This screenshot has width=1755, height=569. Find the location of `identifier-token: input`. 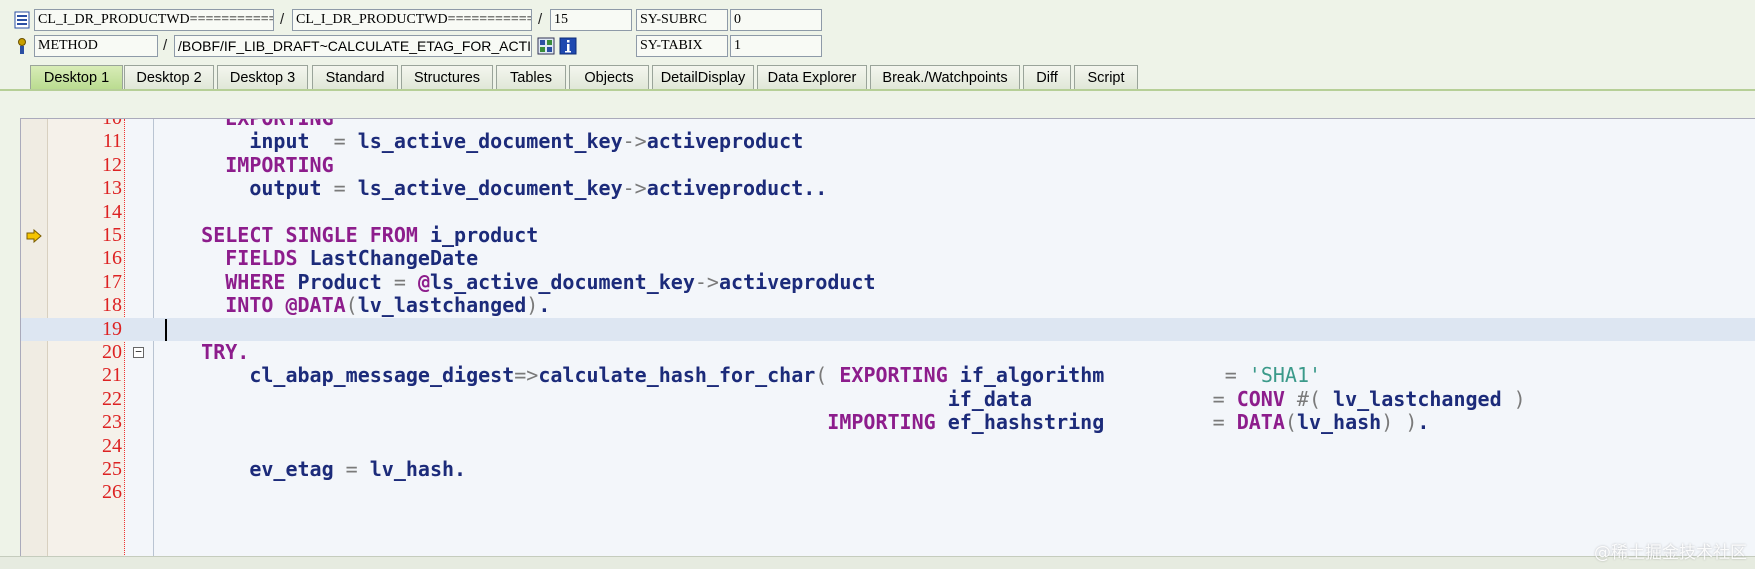

identifier-token: input is located at coordinates (243, 141).